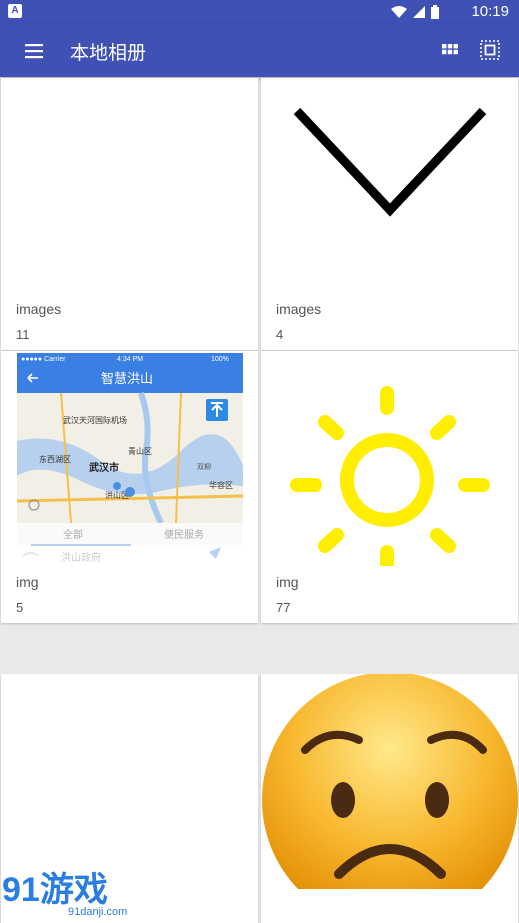  What do you see at coordinates (435, 12) in the screenshot?
I see `battery-icon` at bounding box center [435, 12].